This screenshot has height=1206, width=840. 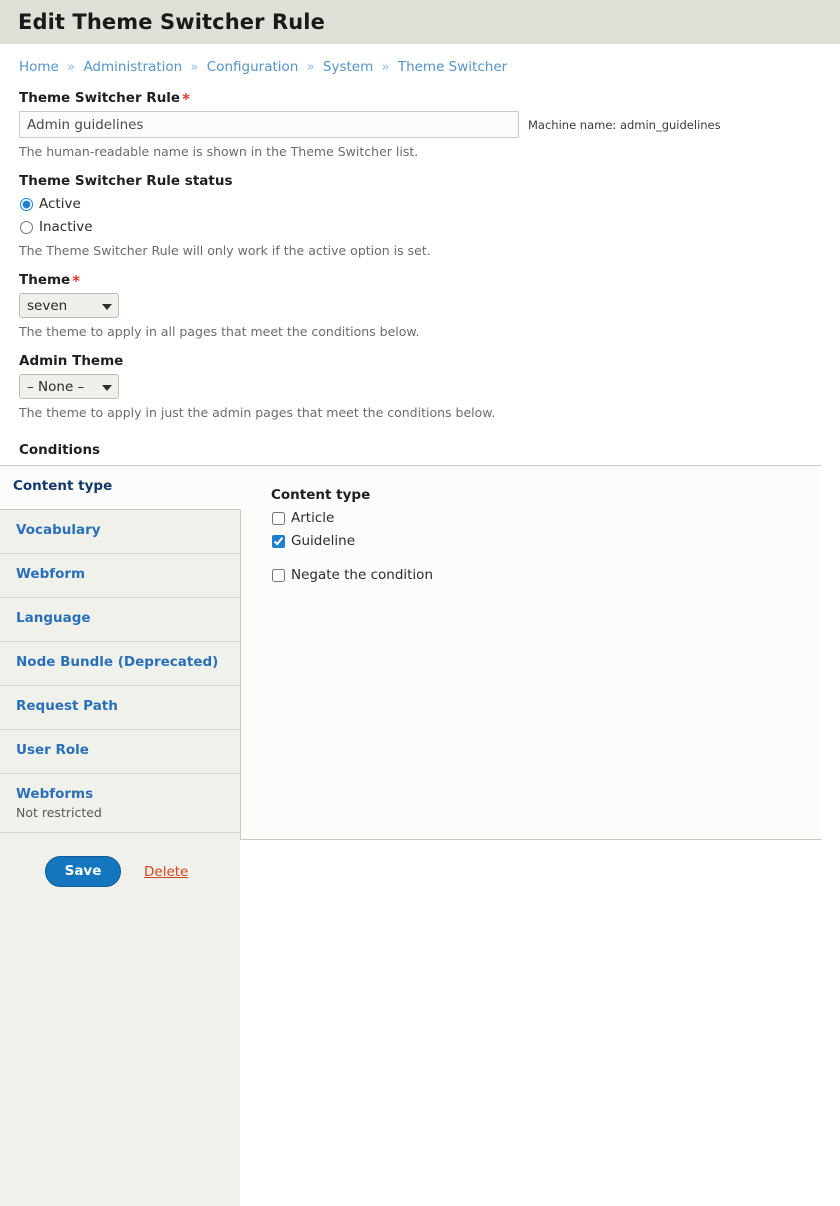 I want to click on tab-content-type: Content type, so click(x=120, y=488).